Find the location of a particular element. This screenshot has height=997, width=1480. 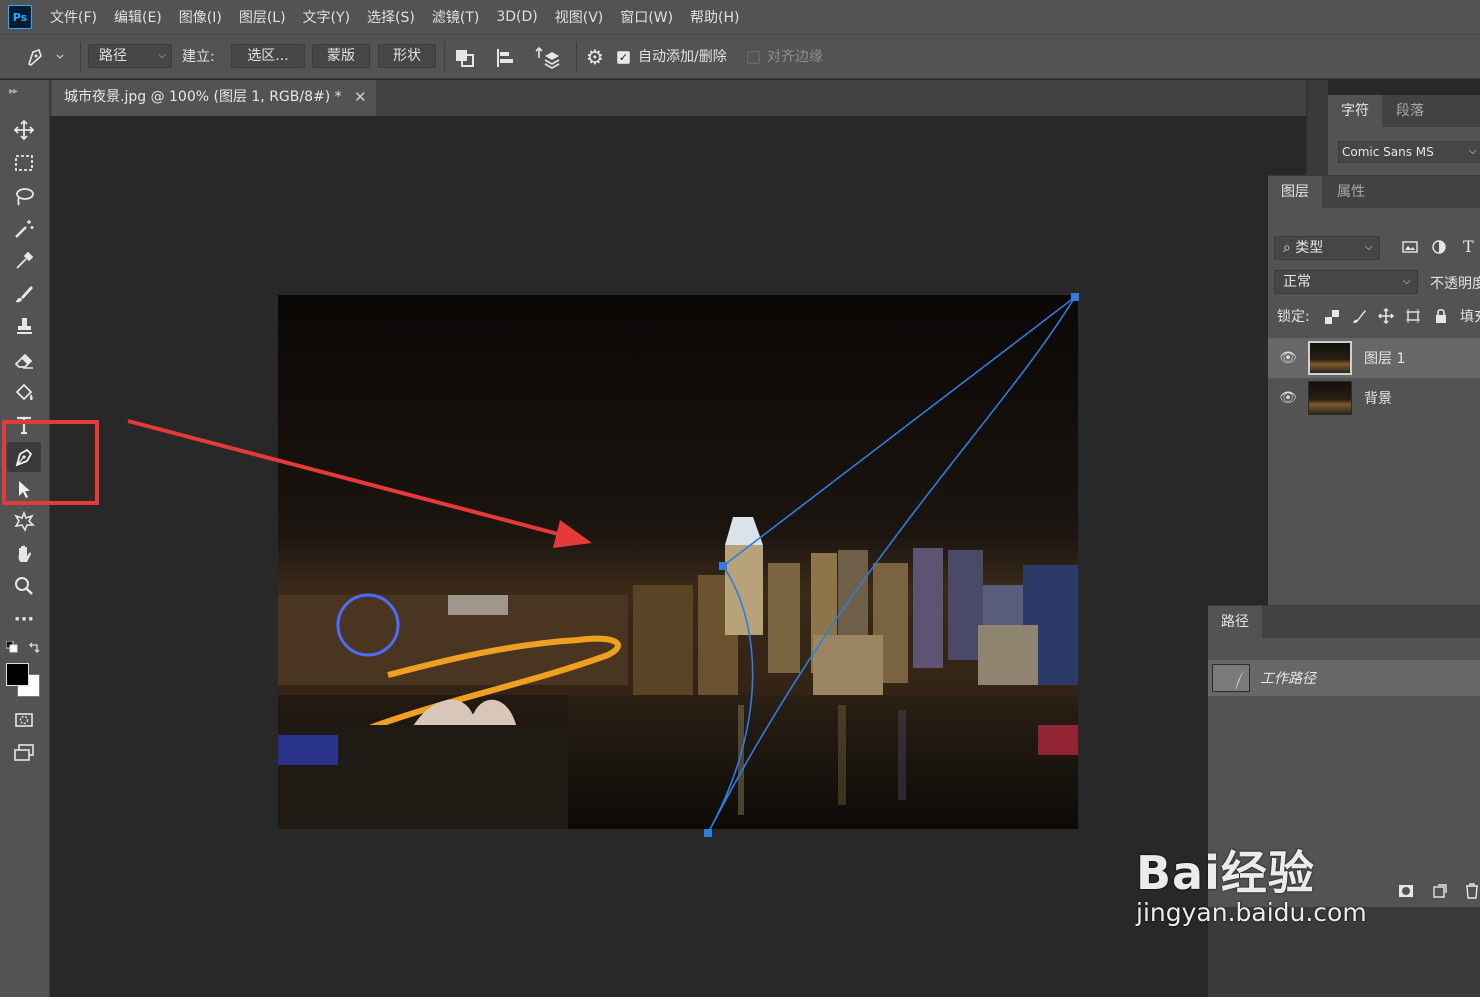

close-icon: ✕ is located at coordinates (360, 97).